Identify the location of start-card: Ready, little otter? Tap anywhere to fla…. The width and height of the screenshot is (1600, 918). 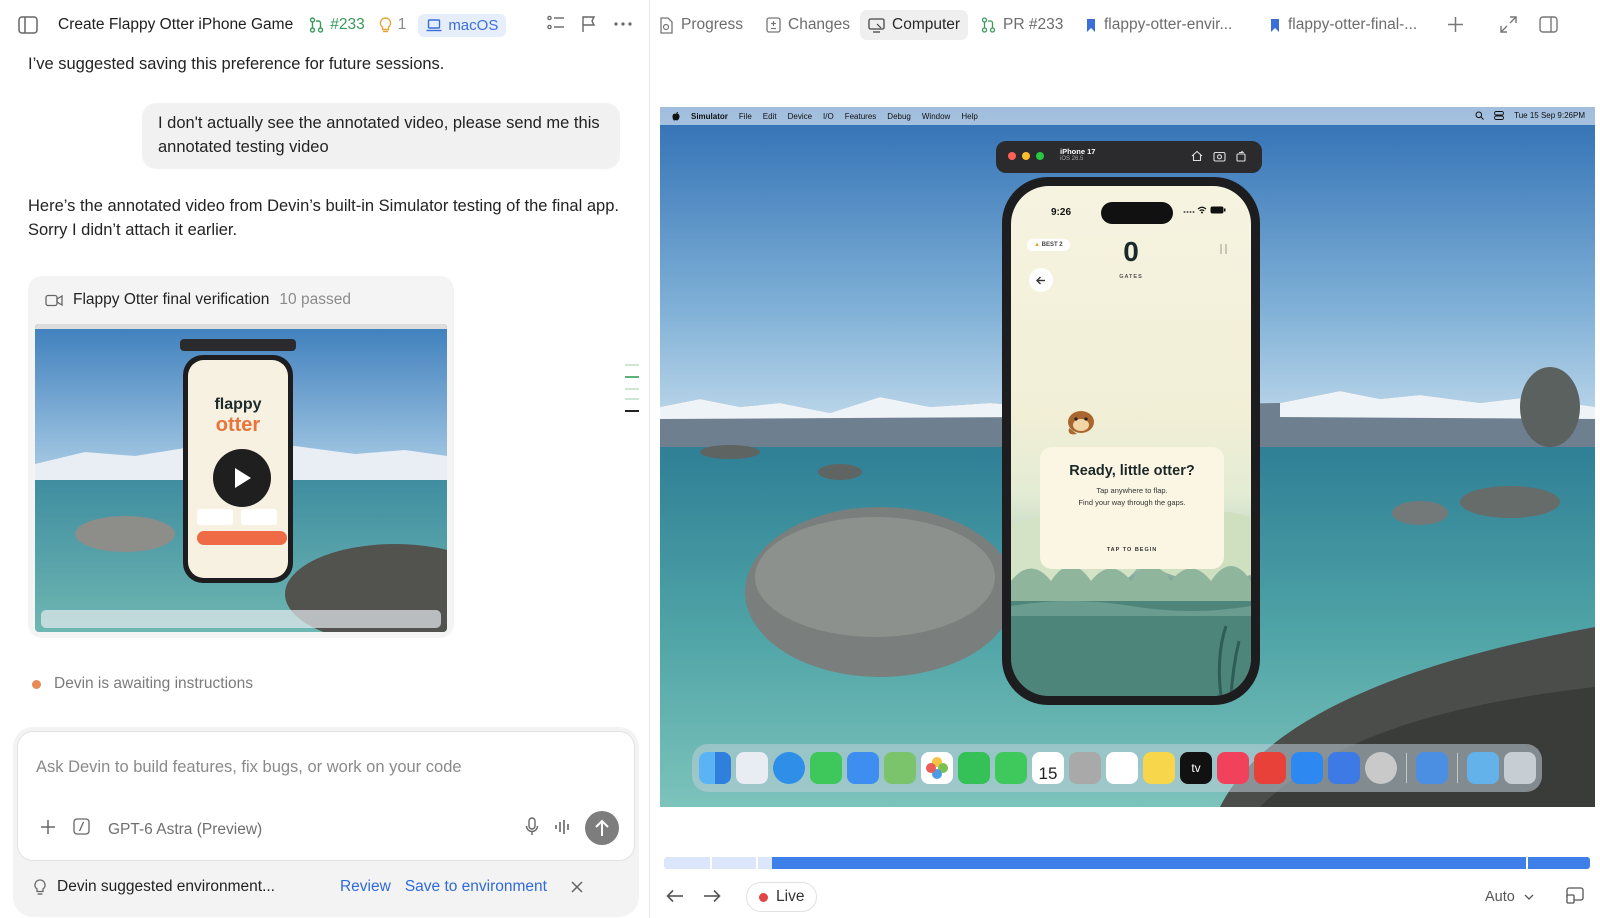
(1132, 508).